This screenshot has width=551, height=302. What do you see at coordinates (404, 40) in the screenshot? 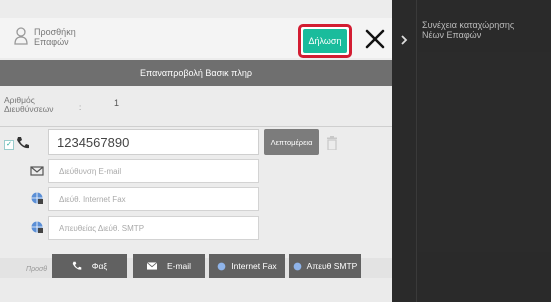
I see `chevron-right-icon` at bounding box center [404, 40].